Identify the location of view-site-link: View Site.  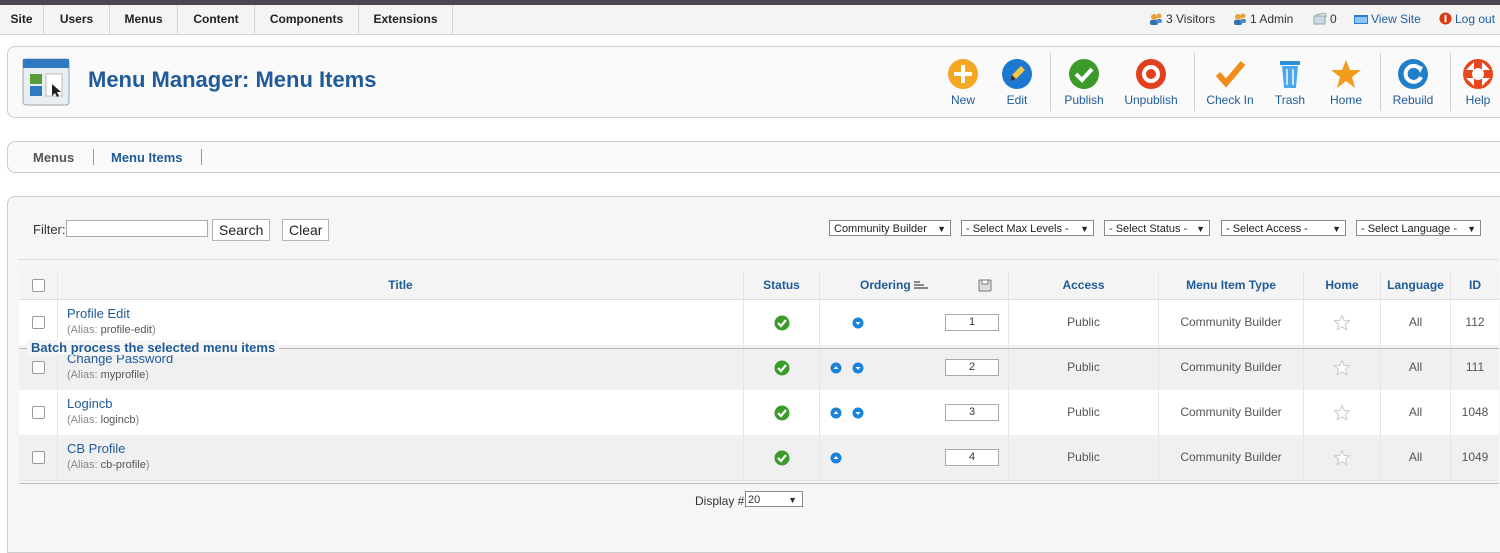
(1387, 19).